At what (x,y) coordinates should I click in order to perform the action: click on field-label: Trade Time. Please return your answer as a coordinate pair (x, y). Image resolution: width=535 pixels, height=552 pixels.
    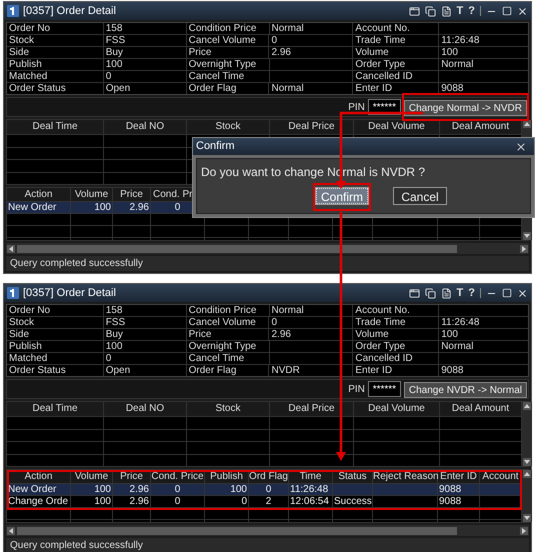
    Looking at the image, I should click on (395, 322).